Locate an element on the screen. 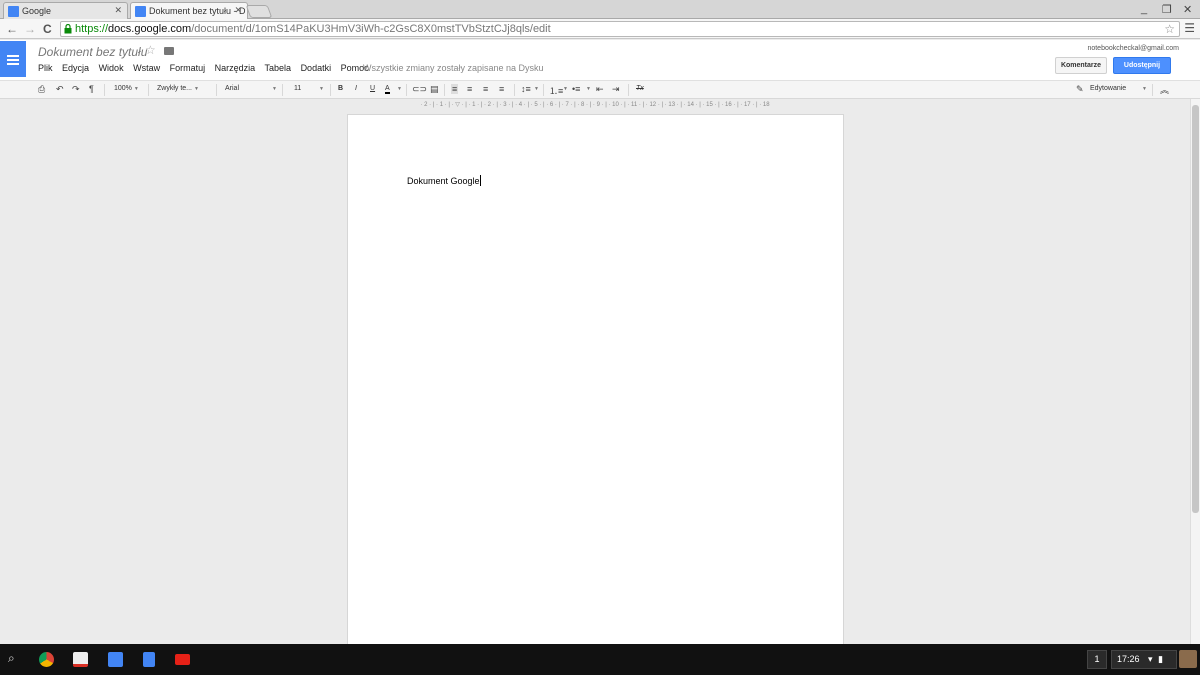  docs-icon is located at coordinates (149, 659).